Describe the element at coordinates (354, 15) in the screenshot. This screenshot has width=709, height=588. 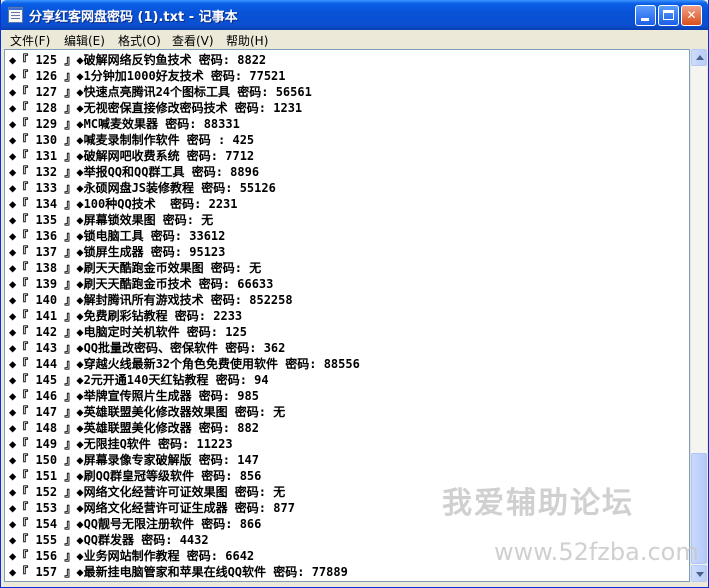
I see `title-bar: 分享红客网盘密码 (1).txt - 记事本 ✕` at that location.